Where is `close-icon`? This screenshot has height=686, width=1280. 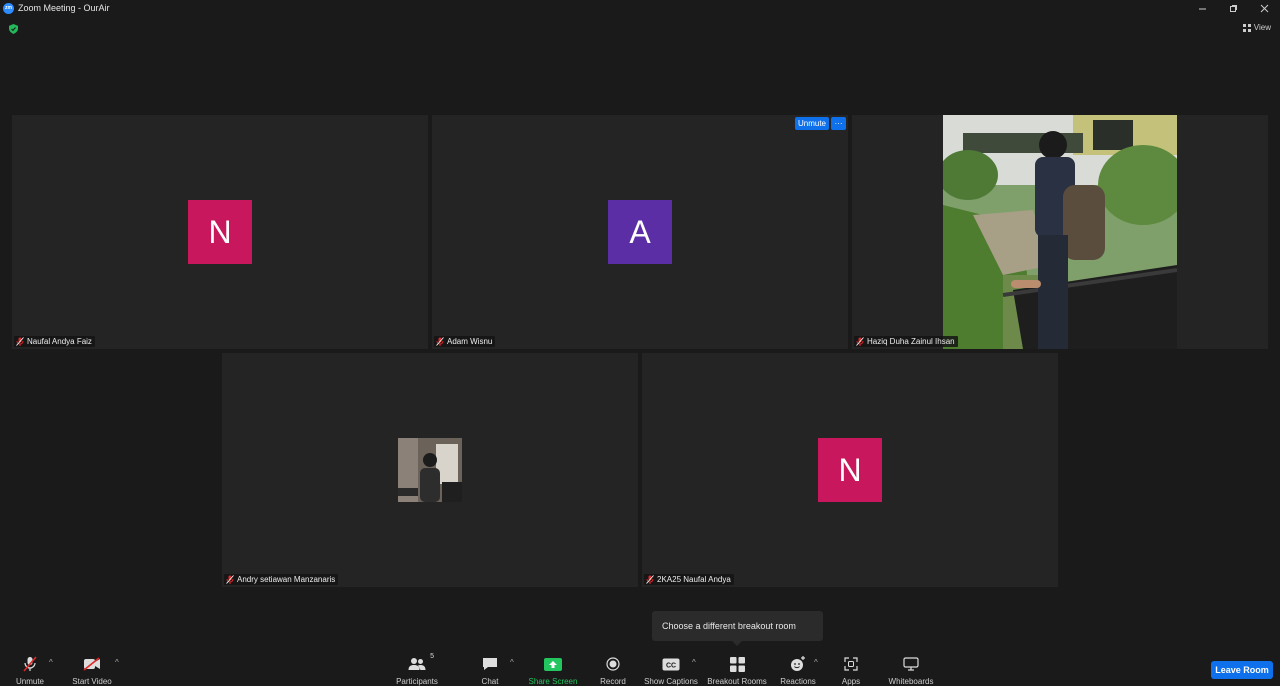
close-icon is located at coordinates (1264, 8).